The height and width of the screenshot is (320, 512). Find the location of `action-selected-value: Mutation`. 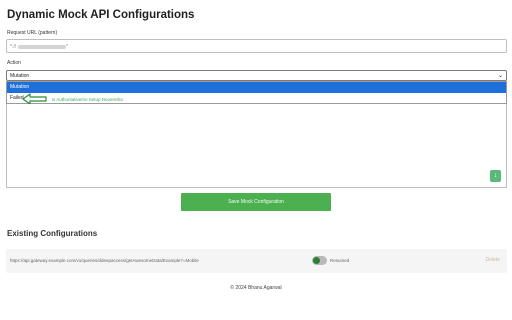

action-selected-value: Mutation is located at coordinates (20, 76).